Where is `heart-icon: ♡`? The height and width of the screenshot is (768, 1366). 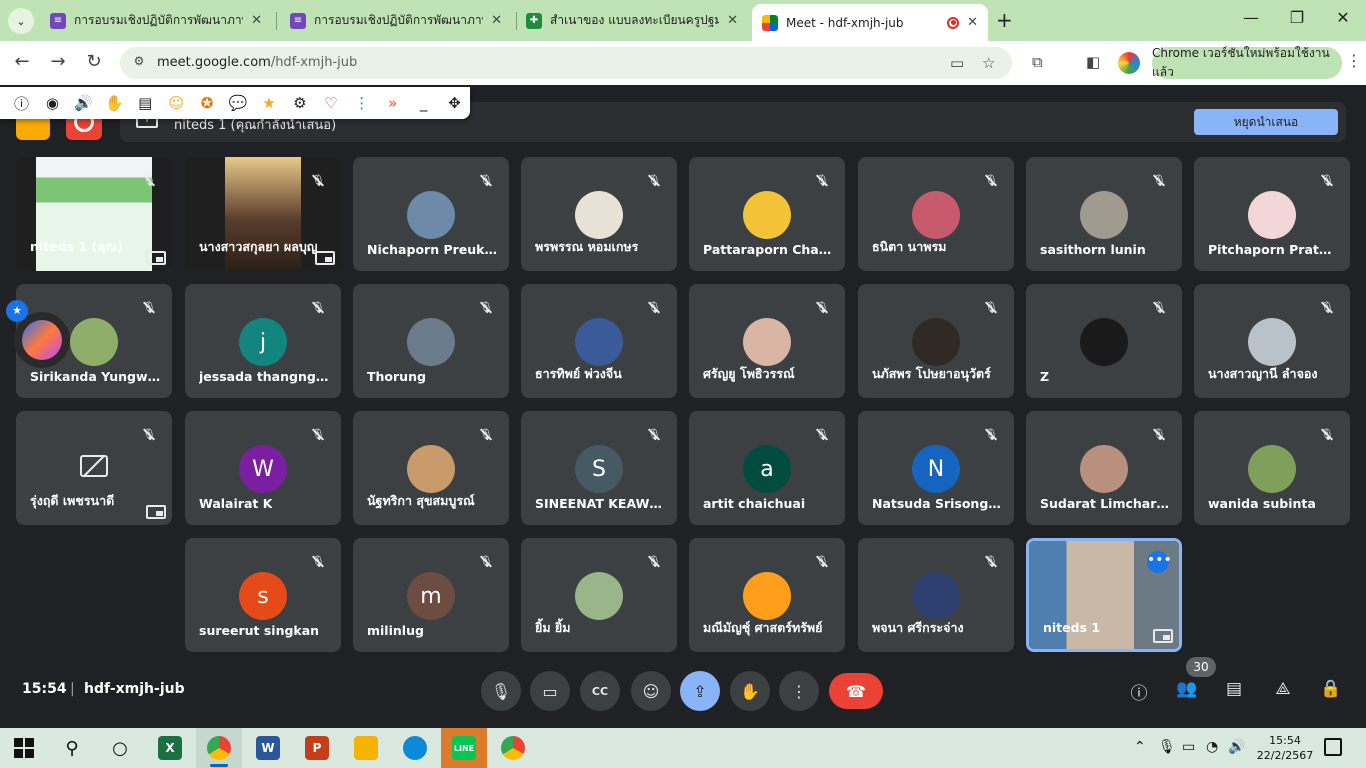 heart-icon: ♡ is located at coordinates (330, 103).